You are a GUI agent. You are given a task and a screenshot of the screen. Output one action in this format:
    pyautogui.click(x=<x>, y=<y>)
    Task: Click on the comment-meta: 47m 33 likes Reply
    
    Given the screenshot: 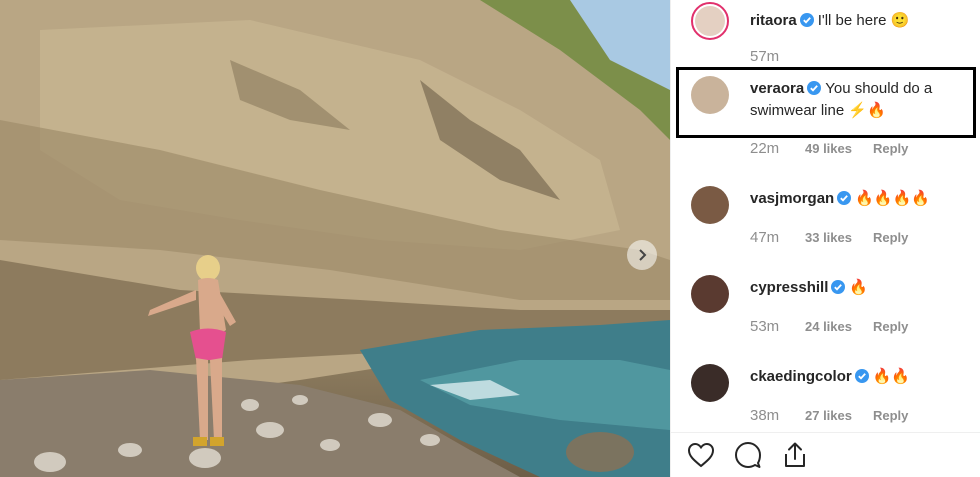 What is the action you would take?
    pyautogui.click(x=829, y=237)
    